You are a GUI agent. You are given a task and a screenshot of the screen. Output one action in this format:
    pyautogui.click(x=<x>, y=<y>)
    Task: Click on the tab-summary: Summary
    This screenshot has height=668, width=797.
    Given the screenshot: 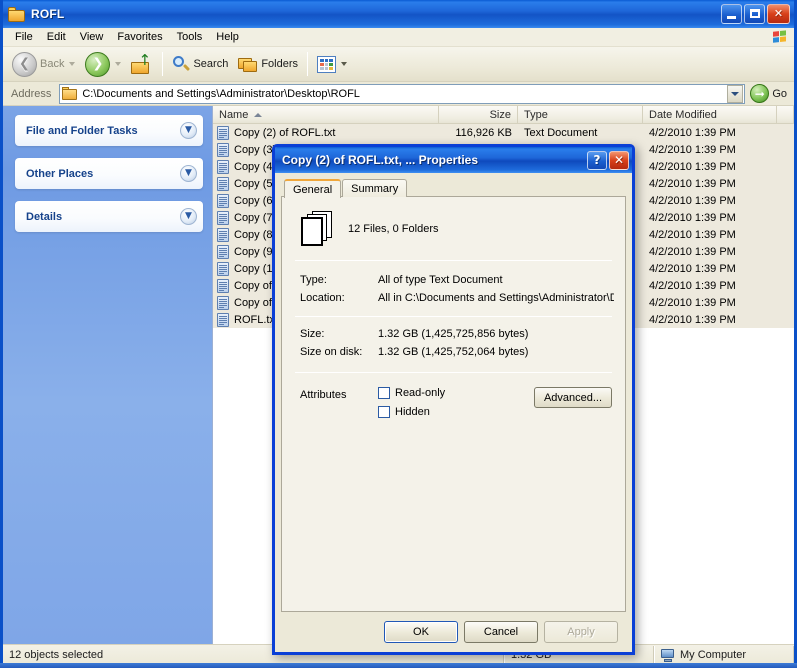 What is the action you would take?
    pyautogui.click(x=375, y=188)
    